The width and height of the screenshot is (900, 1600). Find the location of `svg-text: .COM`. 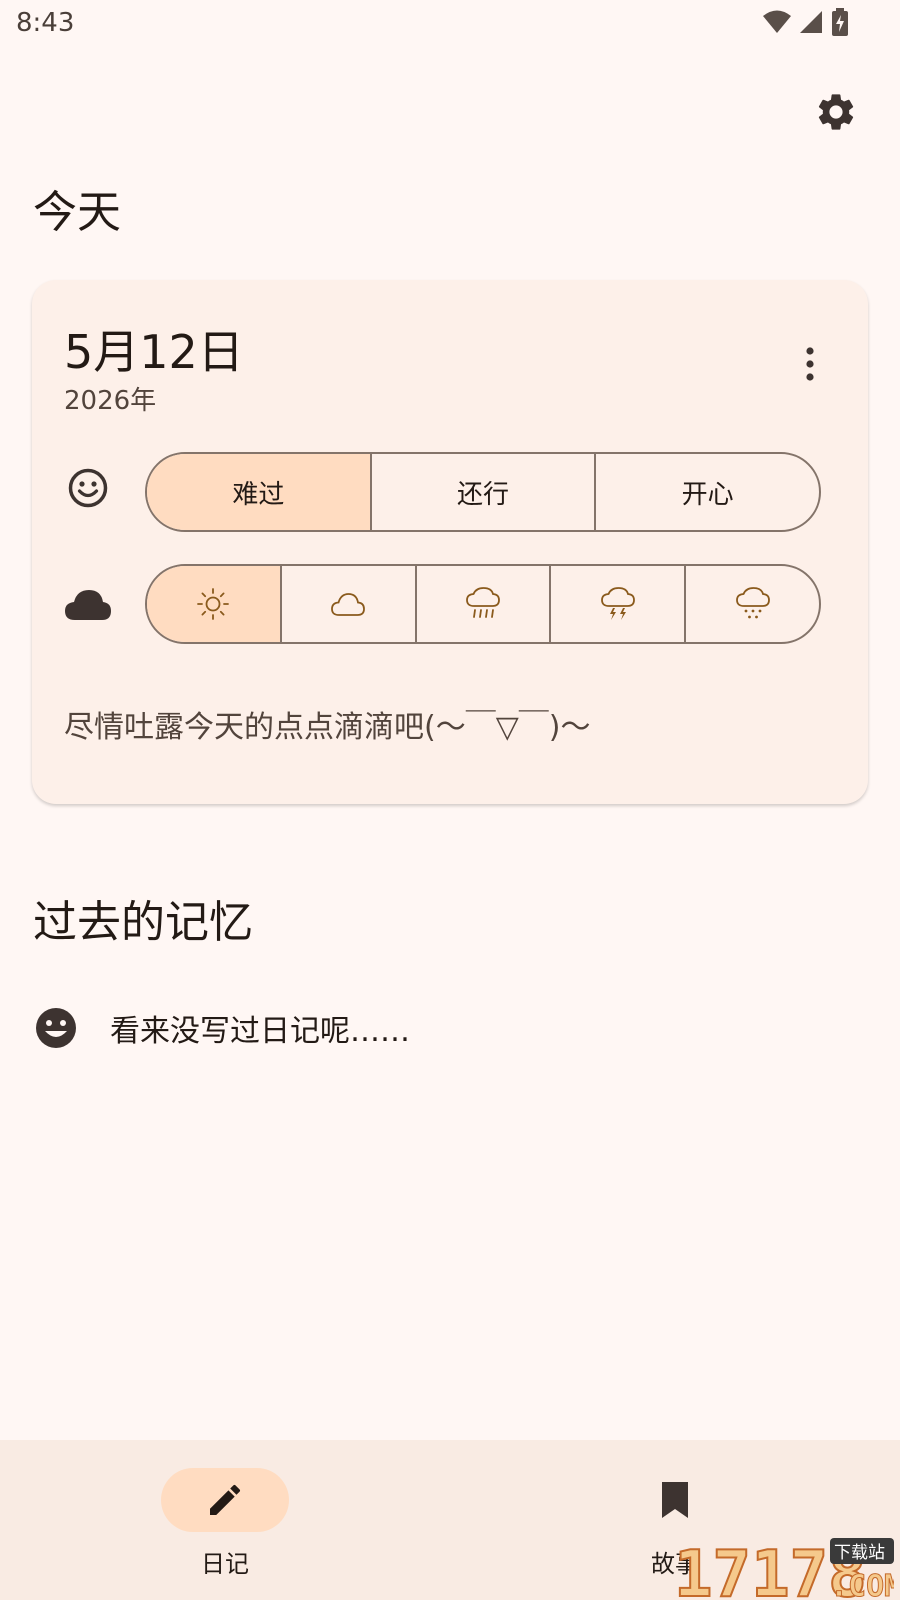

svg-text: .COM is located at coordinates (862, 1584).